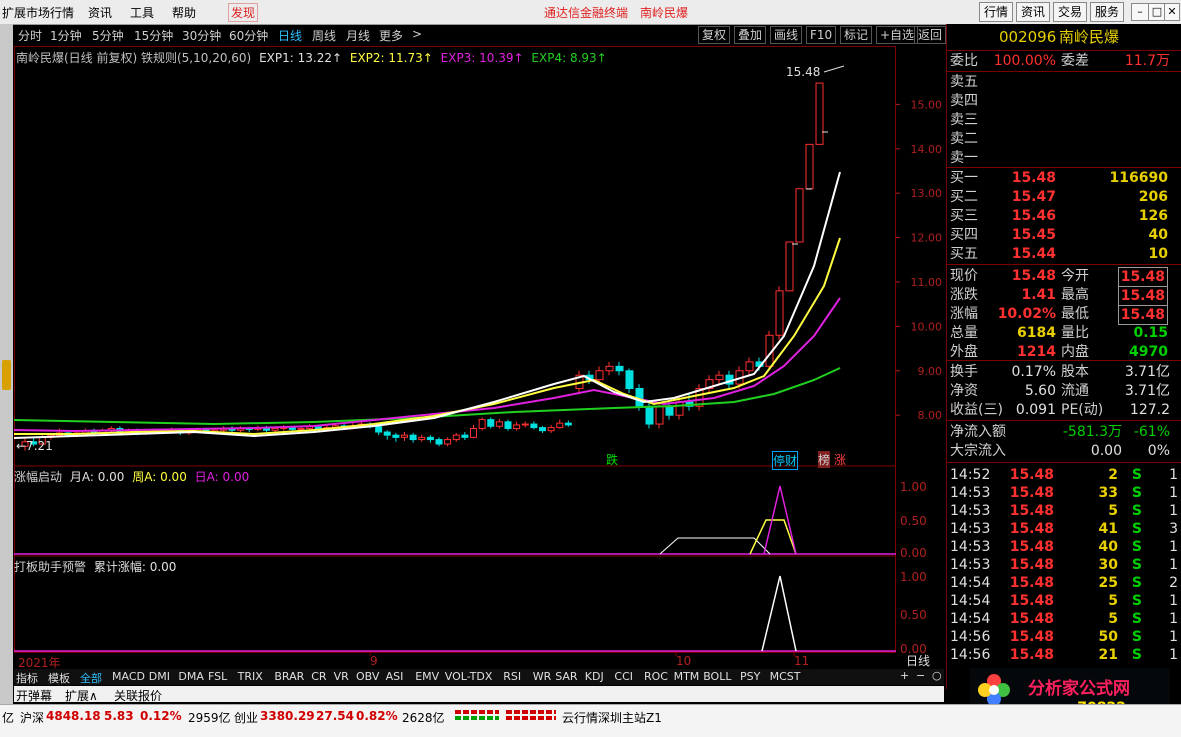 Image resolution: width=1181 pixels, height=737 pixels. I want to click on extra-tab: 关联报价, so click(138, 695).